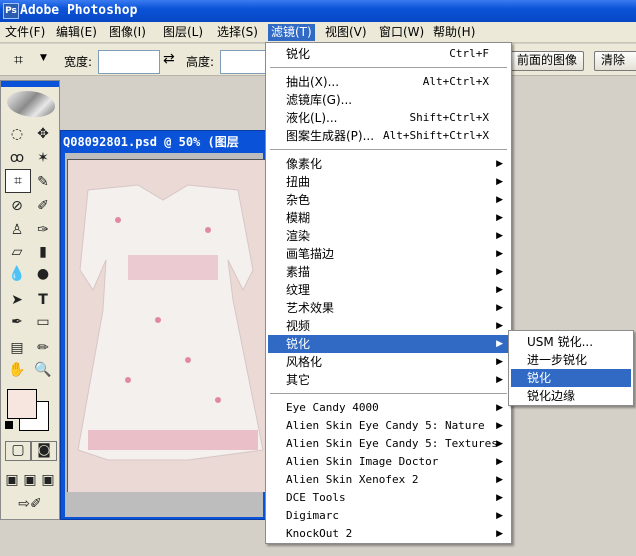 The height and width of the screenshot is (556, 636). What do you see at coordinates (388, 236) in the screenshot?
I see `filter-menu-item: 渲染 ▶` at bounding box center [388, 236].